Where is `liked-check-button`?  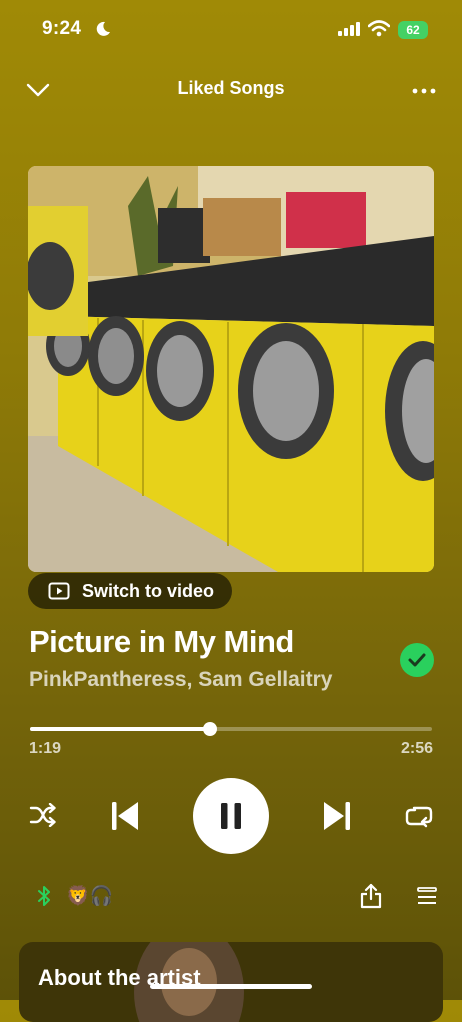
liked-check-button is located at coordinates (417, 660).